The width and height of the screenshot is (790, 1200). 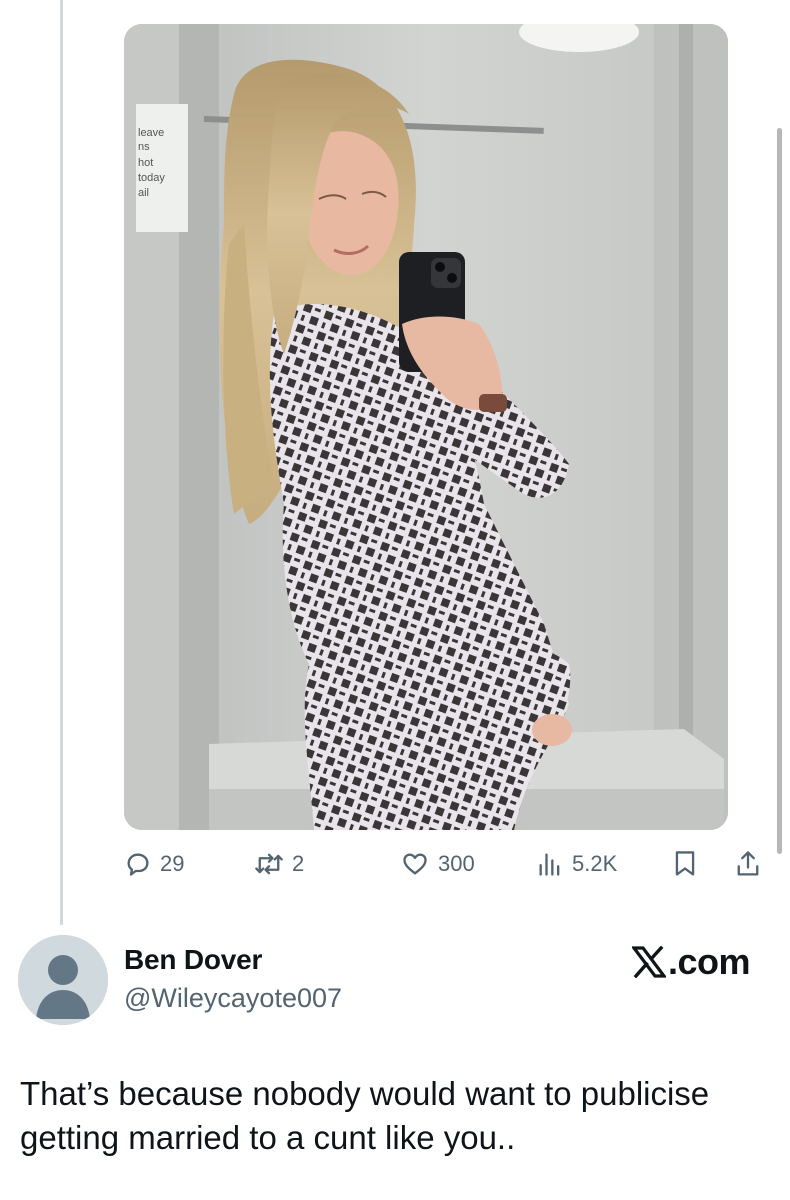 I want to click on thread-connector-line, so click(x=61, y=462).